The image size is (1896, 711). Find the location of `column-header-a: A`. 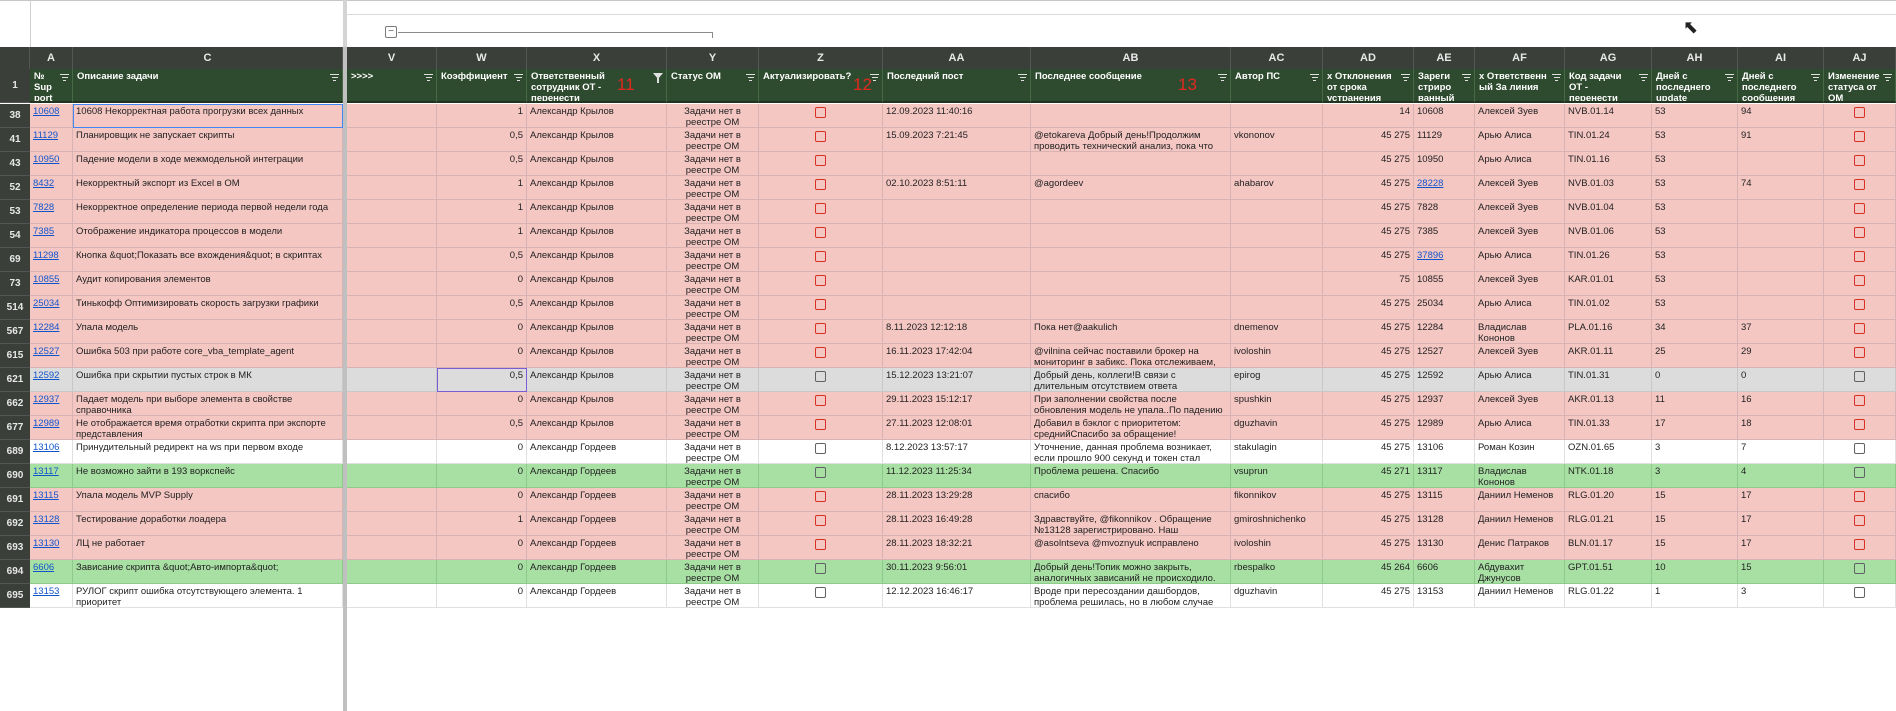

column-header-a: A is located at coordinates (51, 58).